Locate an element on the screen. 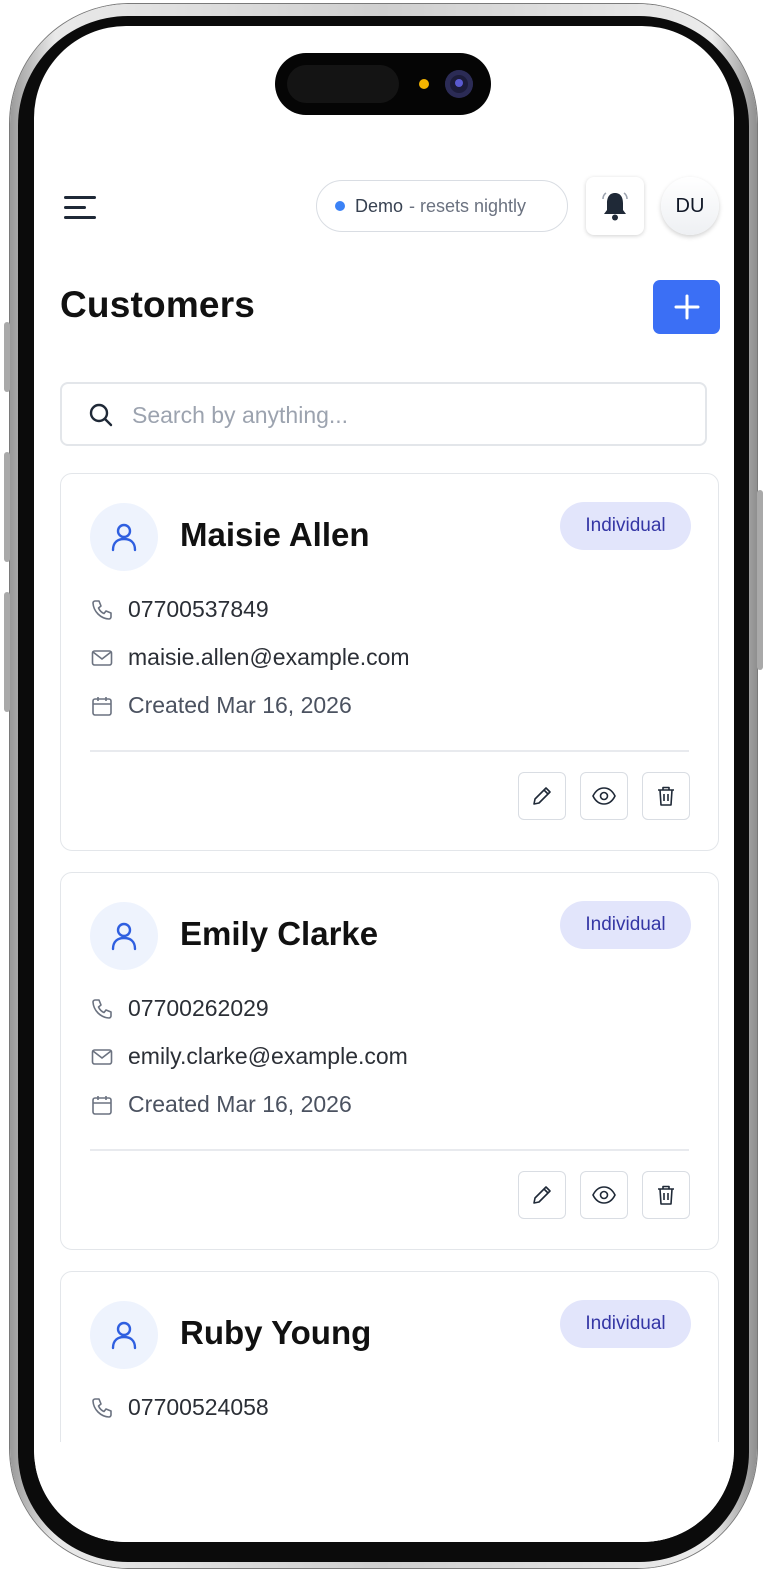 The image size is (767, 1576). bell-icon is located at coordinates (615, 206).